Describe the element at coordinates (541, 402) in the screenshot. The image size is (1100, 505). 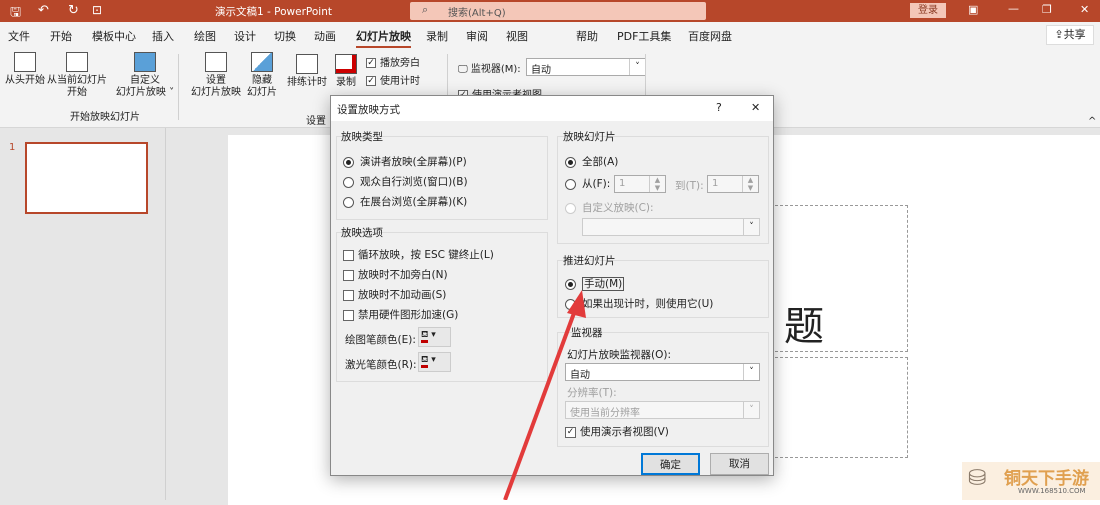
I see `arrow-shaft` at that location.